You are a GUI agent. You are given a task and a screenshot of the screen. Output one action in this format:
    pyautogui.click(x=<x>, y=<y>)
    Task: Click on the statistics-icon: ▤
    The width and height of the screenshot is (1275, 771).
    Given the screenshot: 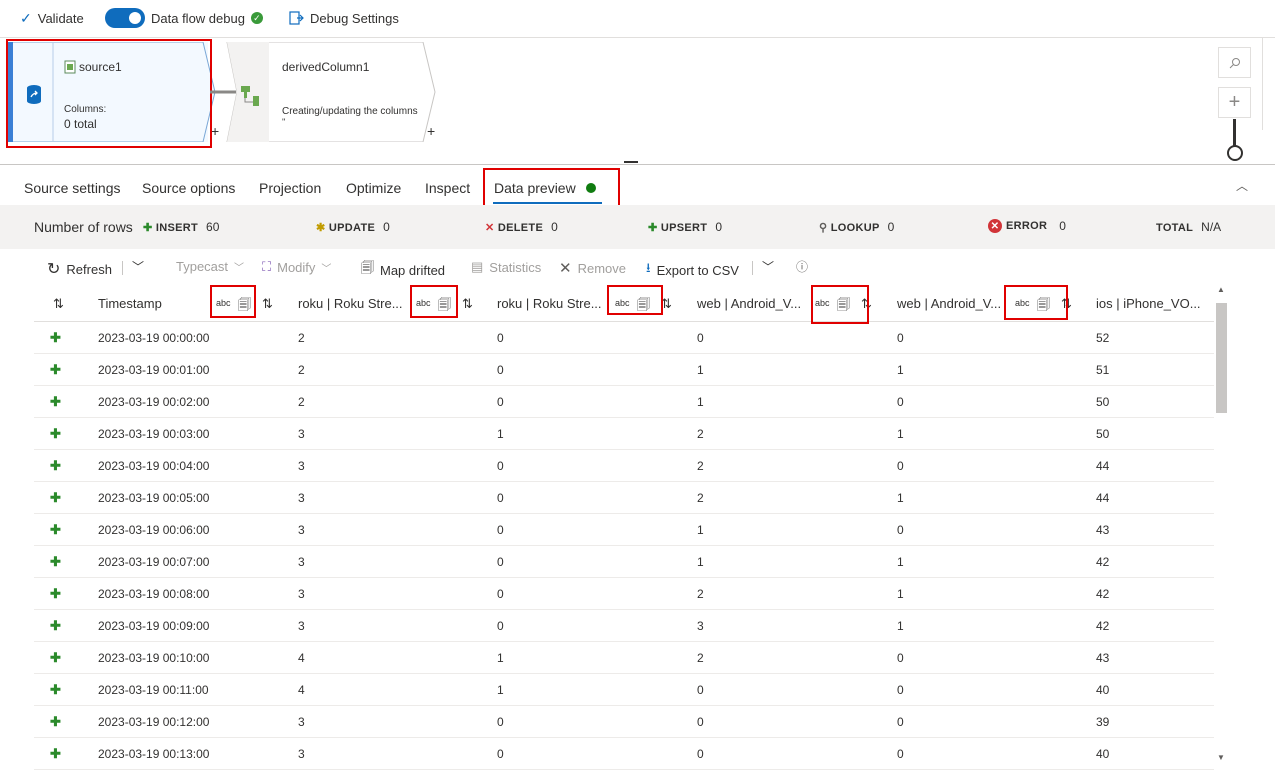 What is the action you would take?
    pyautogui.click(x=477, y=266)
    